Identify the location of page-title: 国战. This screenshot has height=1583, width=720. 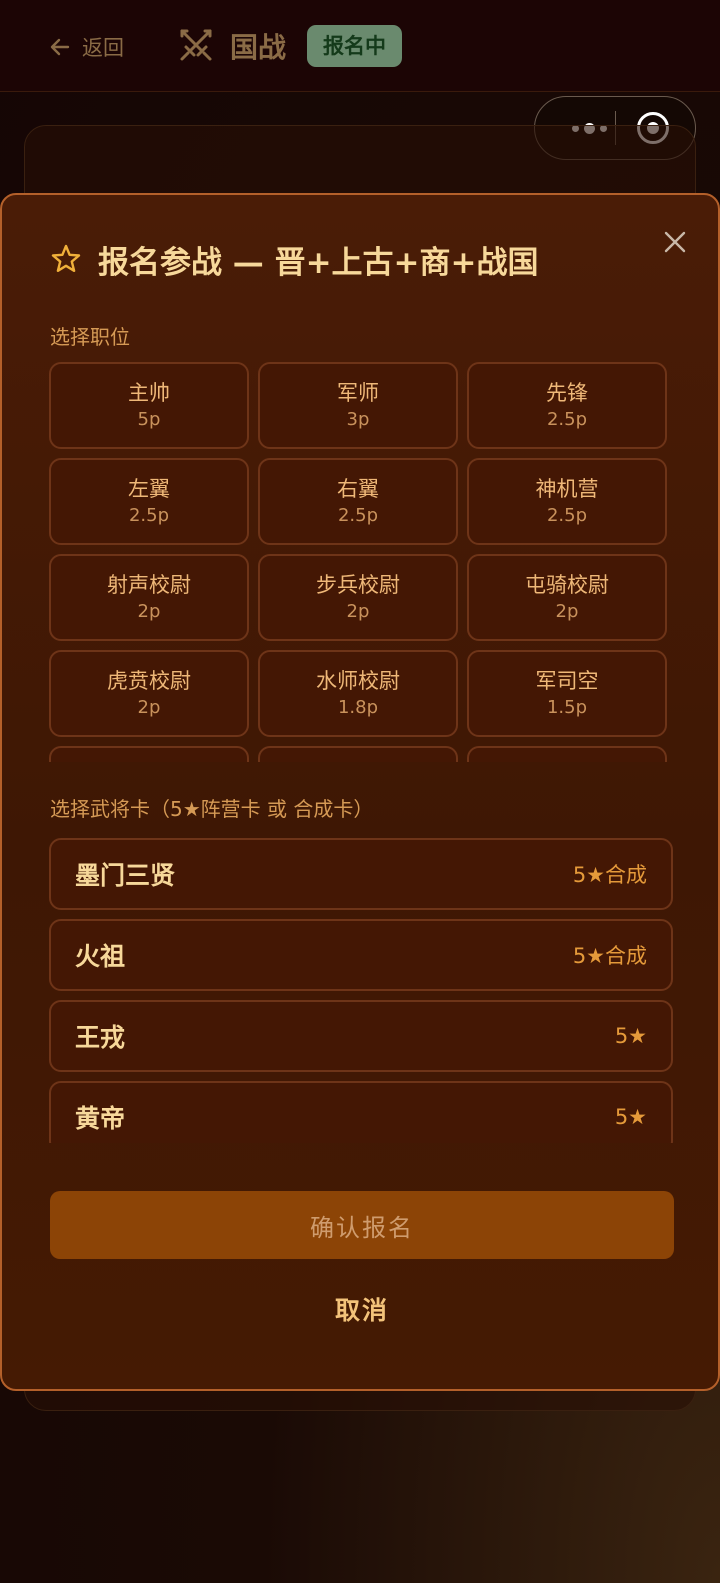
(258, 47).